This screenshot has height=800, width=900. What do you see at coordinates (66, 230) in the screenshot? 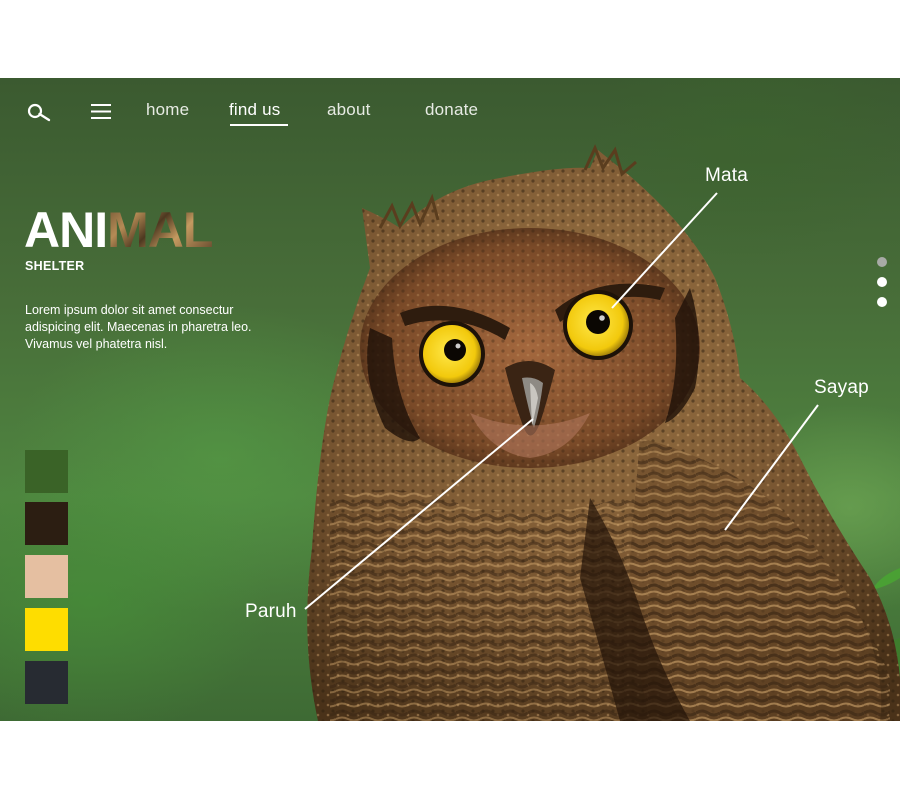
I see `brand-title-plain: ANI` at bounding box center [66, 230].